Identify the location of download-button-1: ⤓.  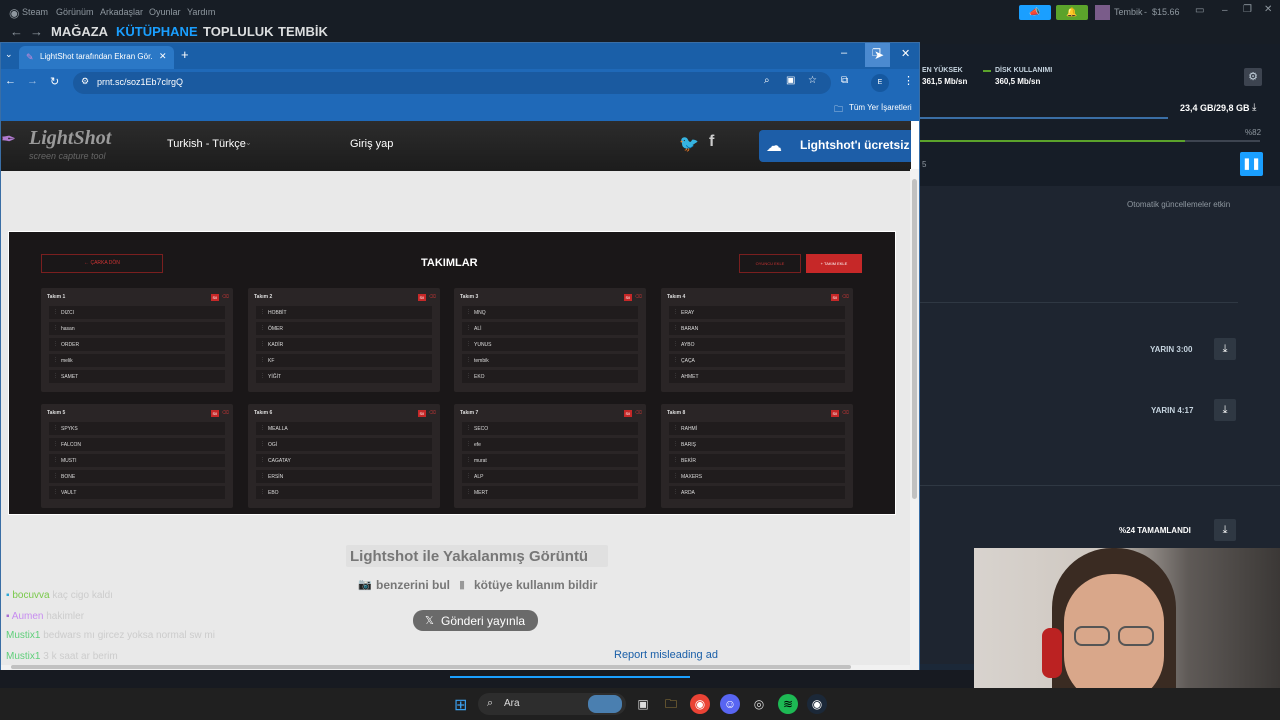
(1225, 349).